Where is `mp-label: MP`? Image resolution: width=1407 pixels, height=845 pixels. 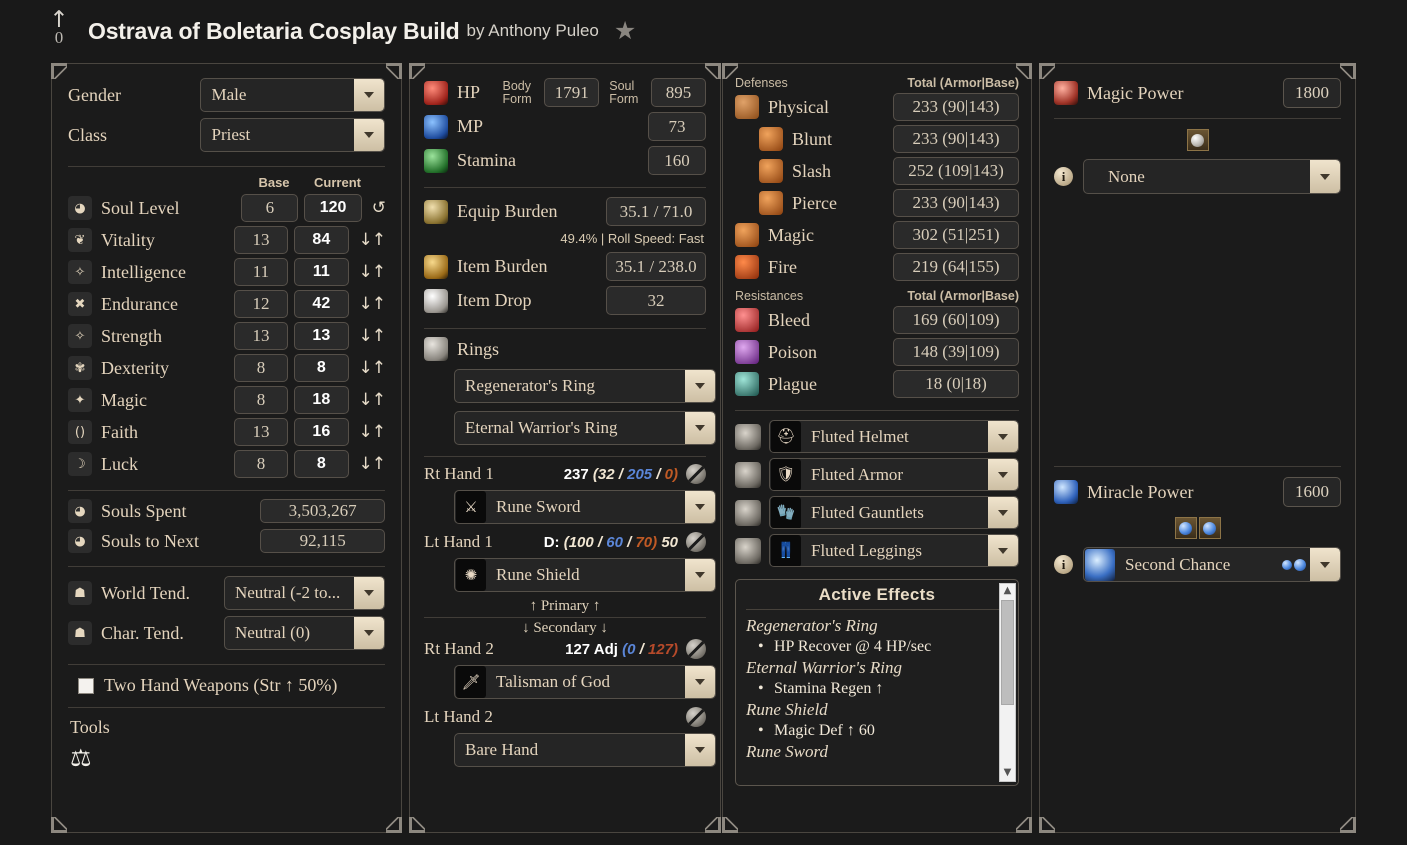
mp-label: MP is located at coordinates (470, 126).